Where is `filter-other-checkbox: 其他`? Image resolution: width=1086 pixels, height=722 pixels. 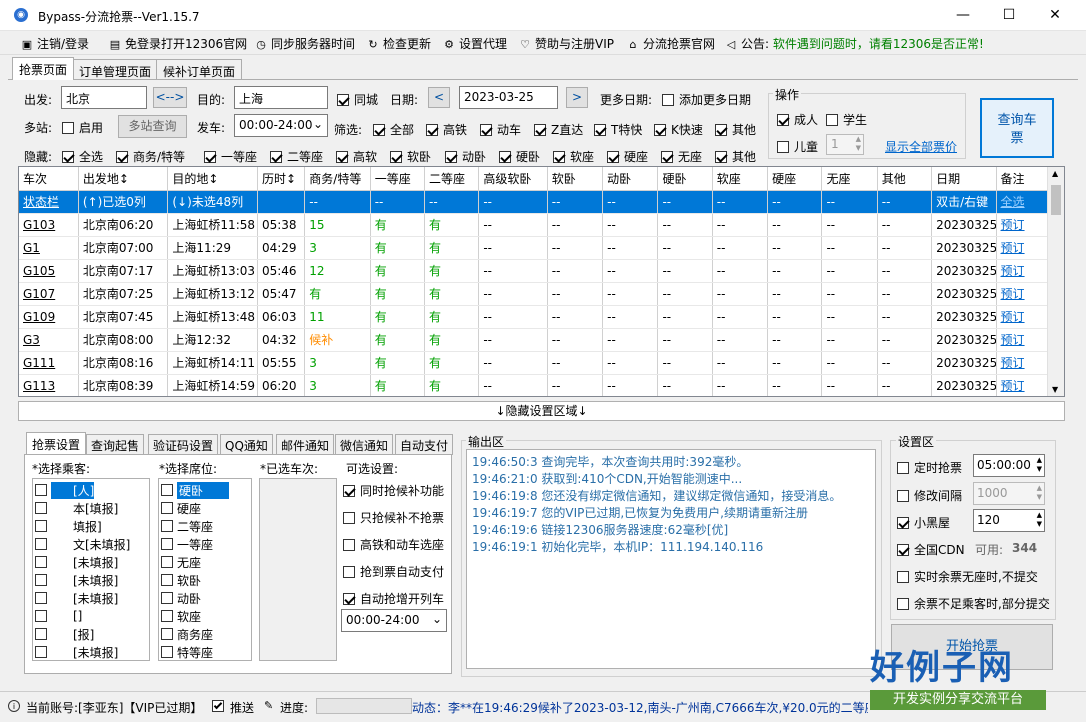
filter-other-checkbox: 其他 is located at coordinates (735, 129).